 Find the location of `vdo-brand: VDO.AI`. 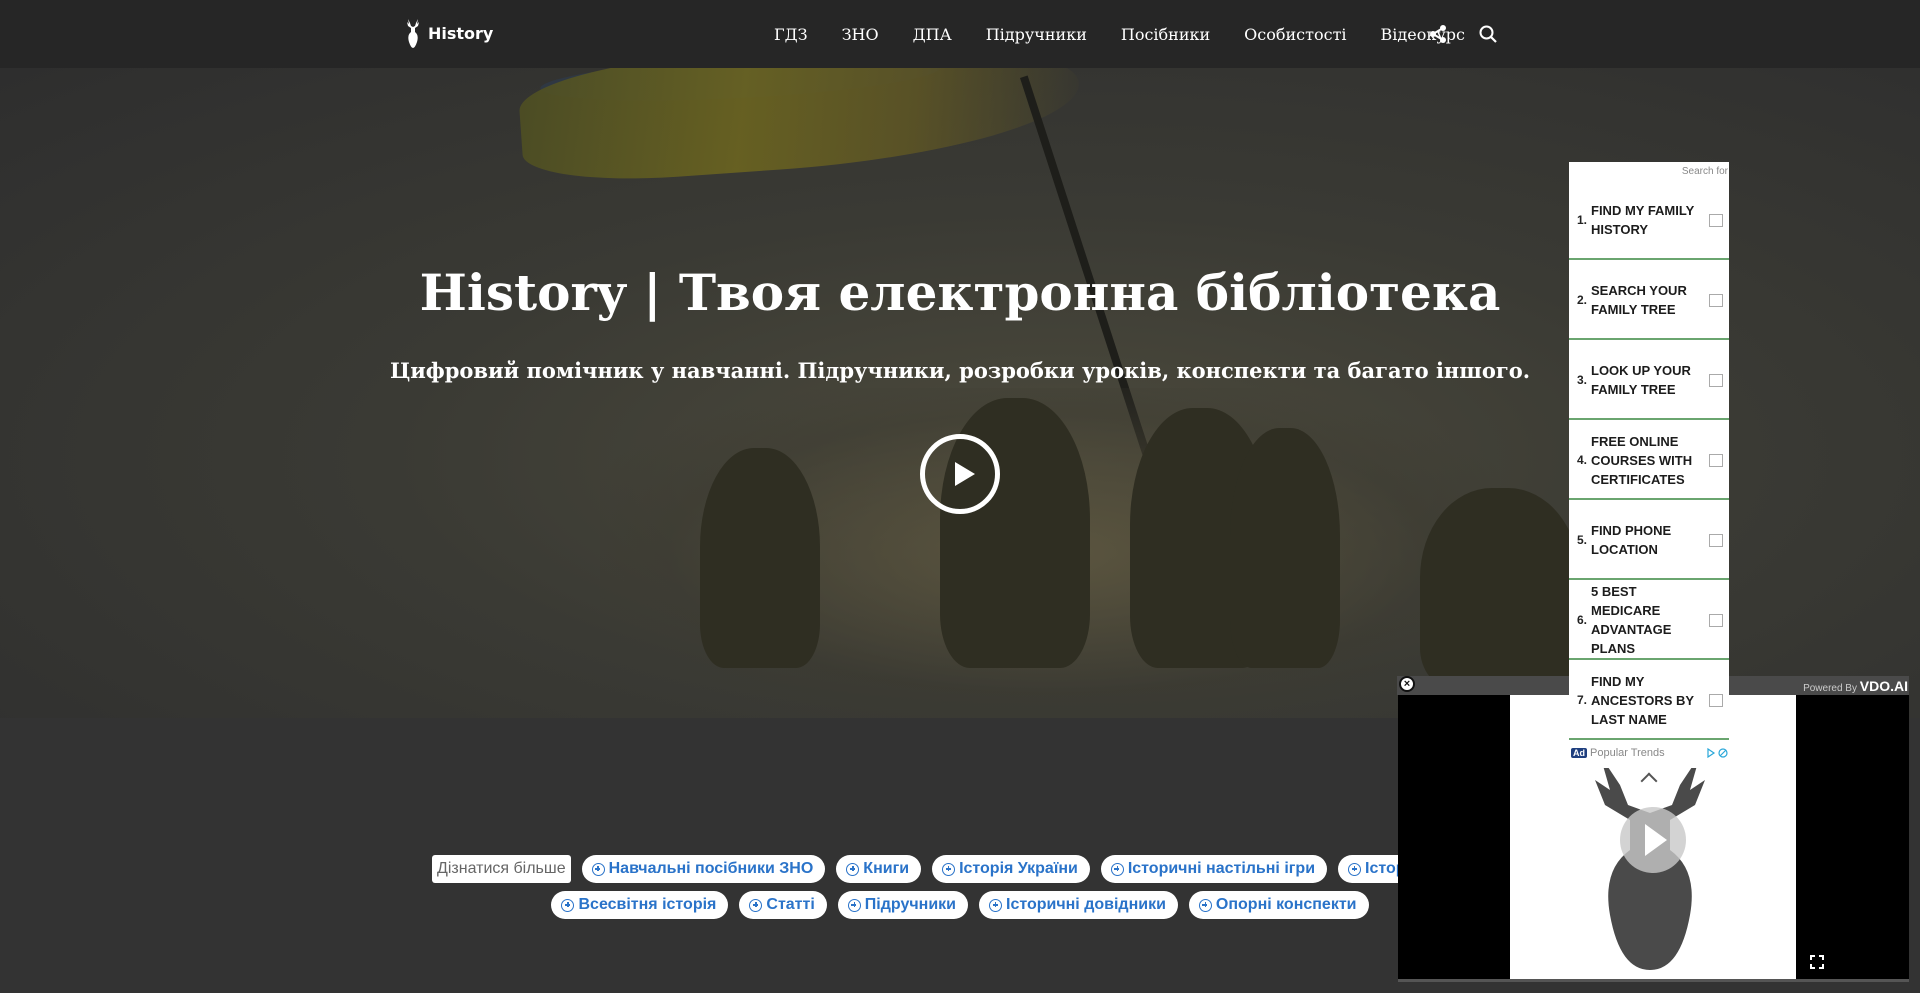

vdo-brand: VDO.AI is located at coordinates (1883, 686).